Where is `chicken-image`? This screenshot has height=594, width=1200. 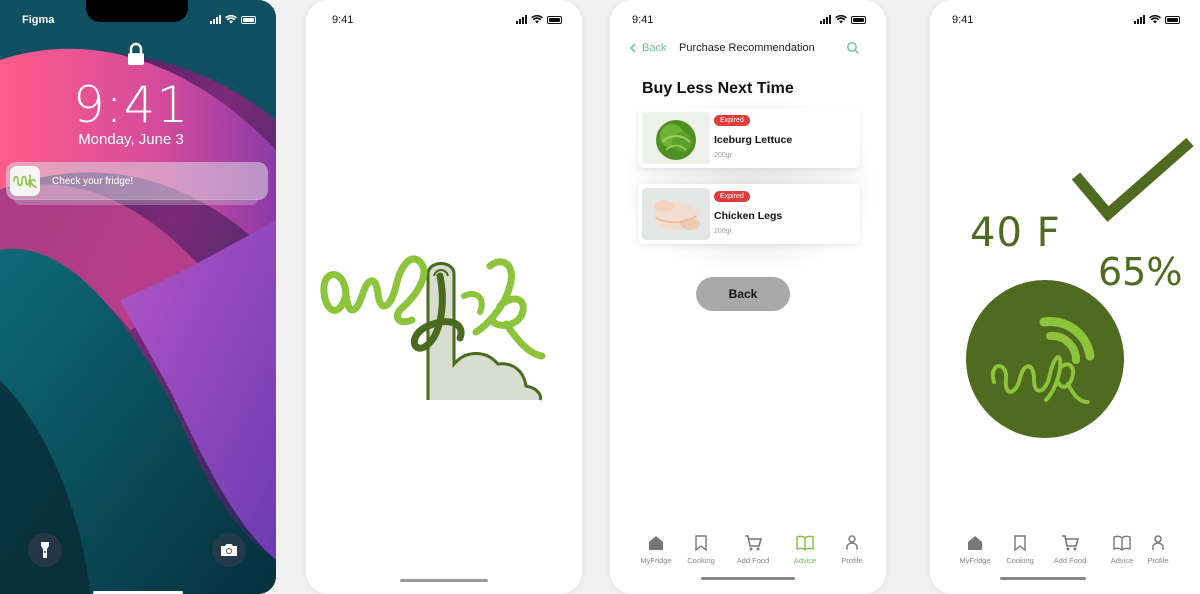
chicken-image is located at coordinates (676, 214).